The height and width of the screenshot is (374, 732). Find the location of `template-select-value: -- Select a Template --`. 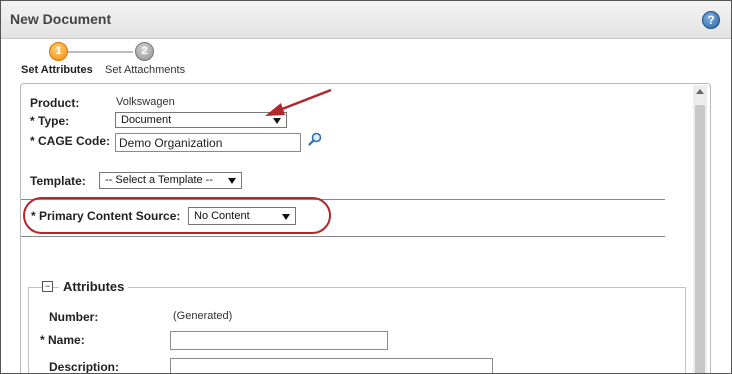

template-select-value: -- Select a Template -- is located at coordinates (159, 180).